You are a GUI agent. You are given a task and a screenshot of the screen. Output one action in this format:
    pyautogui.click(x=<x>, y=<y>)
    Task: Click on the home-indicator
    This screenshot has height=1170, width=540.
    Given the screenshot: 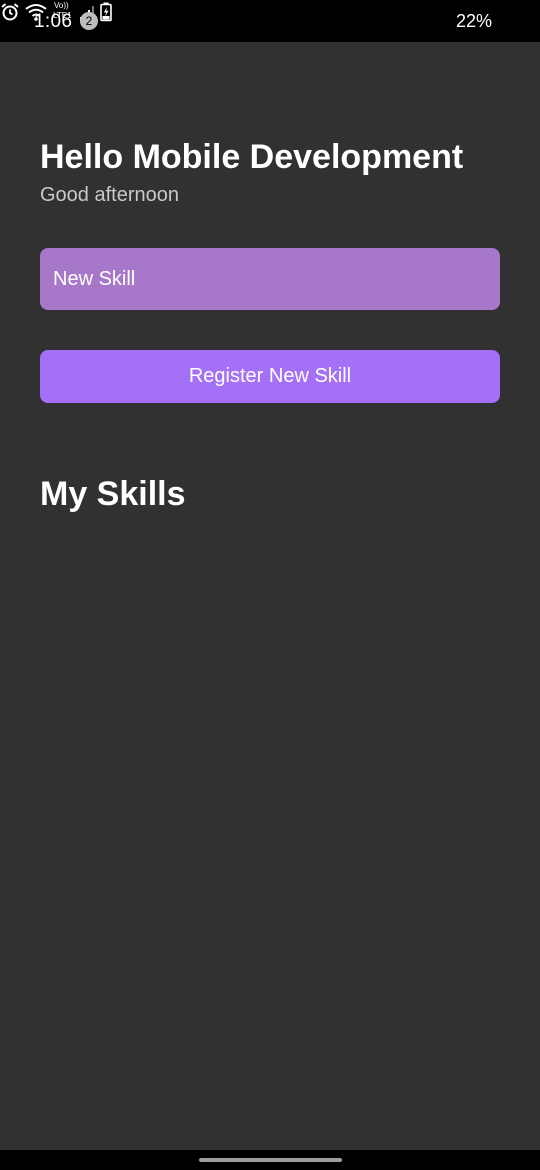 What is the action you would take?
    pyautogui.click(x=270, y=1160)
    